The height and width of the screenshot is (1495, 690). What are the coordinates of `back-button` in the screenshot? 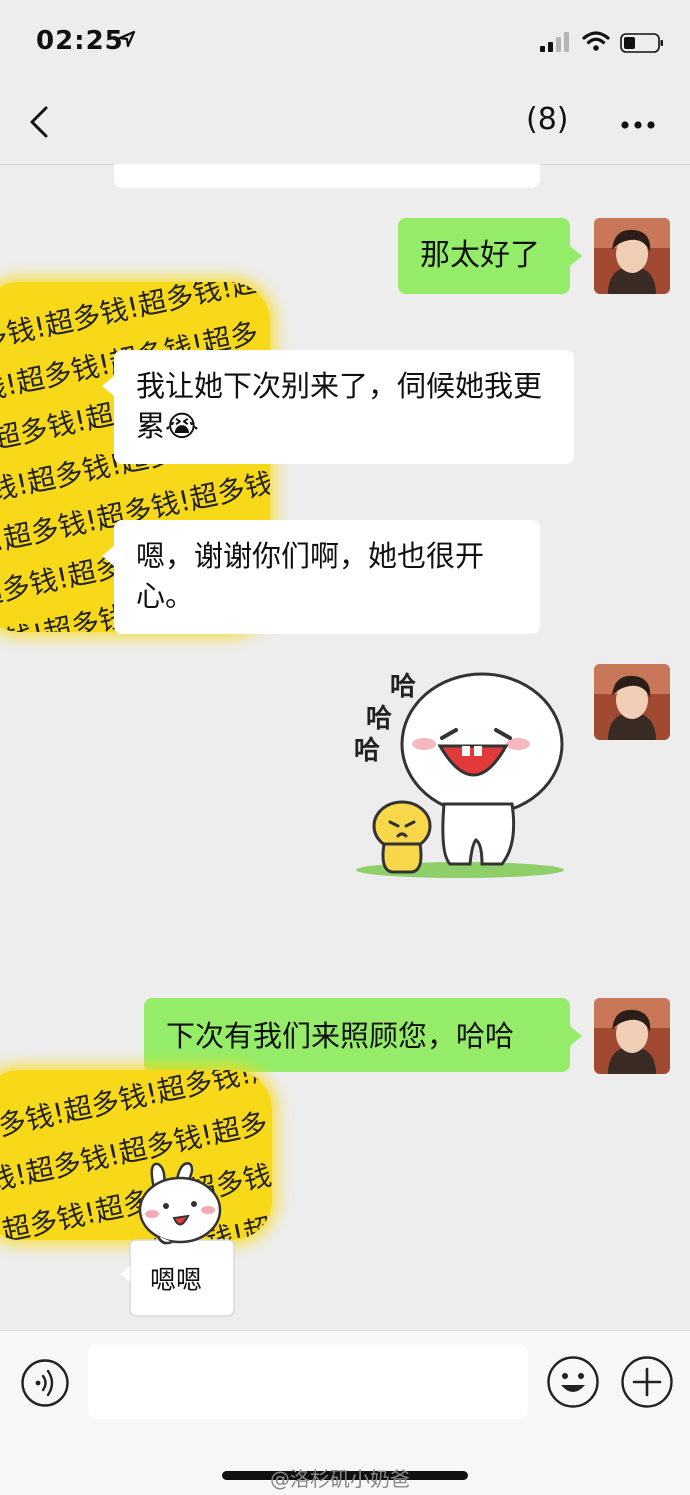 It's located at (40, 124).